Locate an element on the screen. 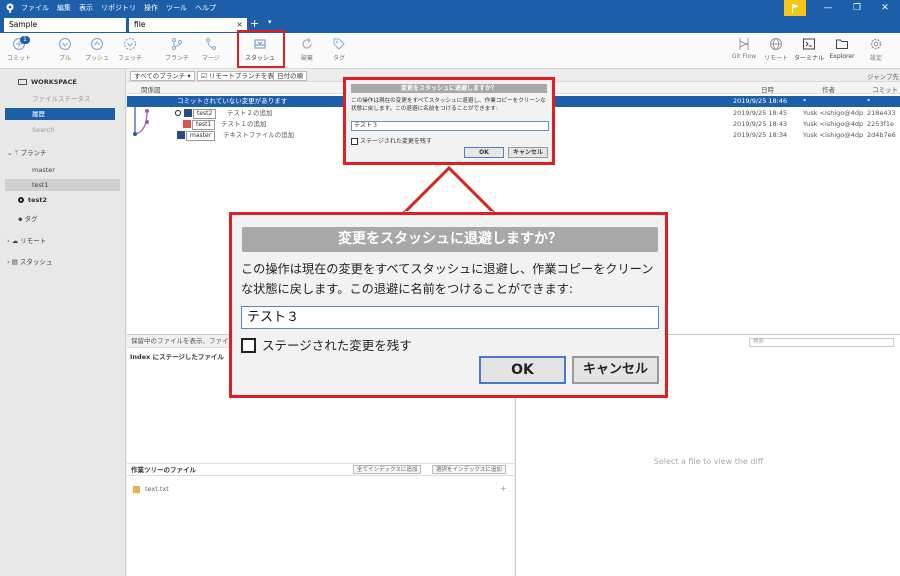 The height and width of the screenshot is (576, 900). minimize-icon: — is located at coordinates (828, 8).